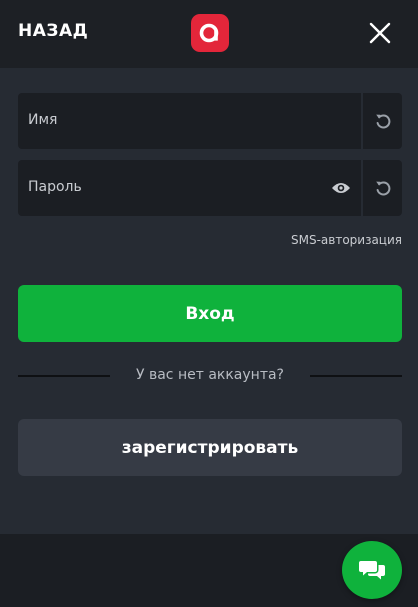 The image size is (418, 607). I want to click on name-reset-button, so click(382, 121).